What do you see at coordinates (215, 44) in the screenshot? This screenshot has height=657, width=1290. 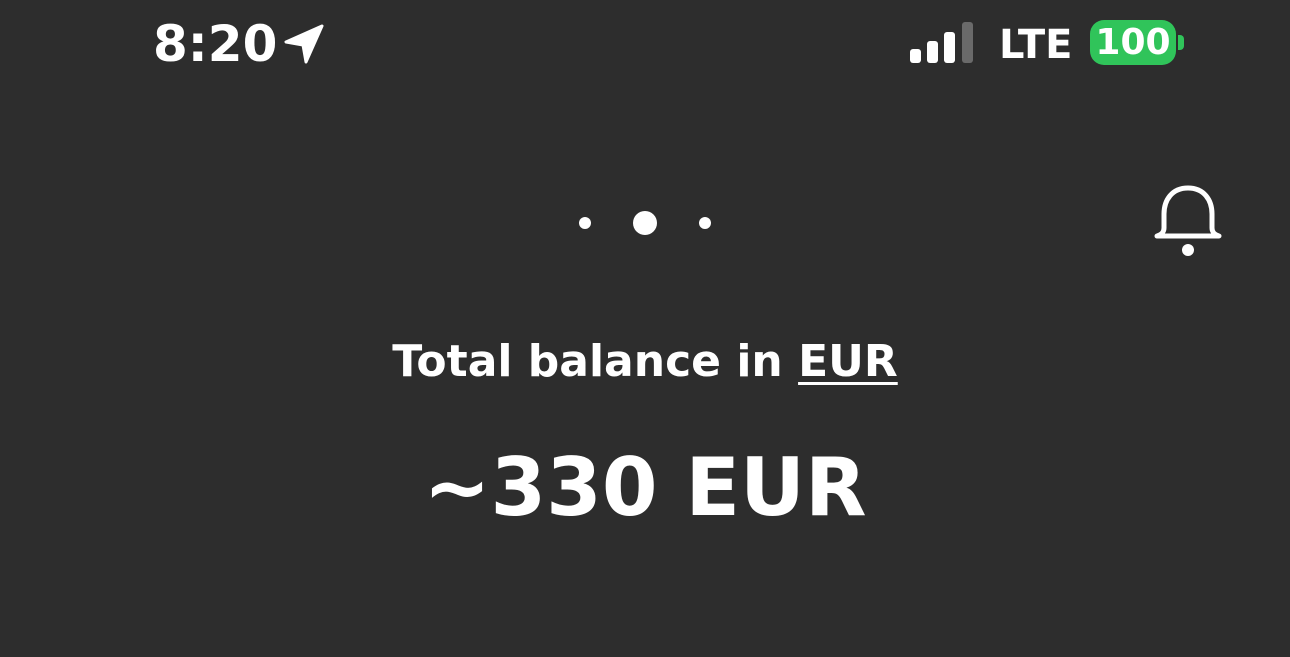 I see `status-time: 8:20` at bounding box center [215, 44].